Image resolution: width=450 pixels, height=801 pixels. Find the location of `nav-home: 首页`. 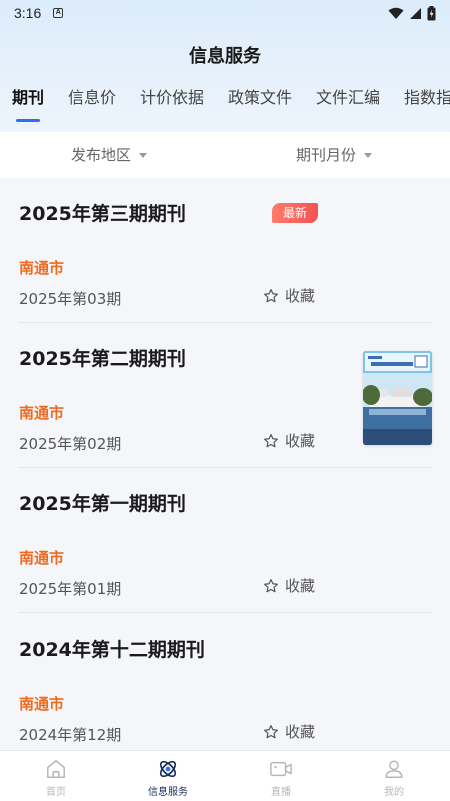

nav-home: 首页 is located at coordinates (56, 776).